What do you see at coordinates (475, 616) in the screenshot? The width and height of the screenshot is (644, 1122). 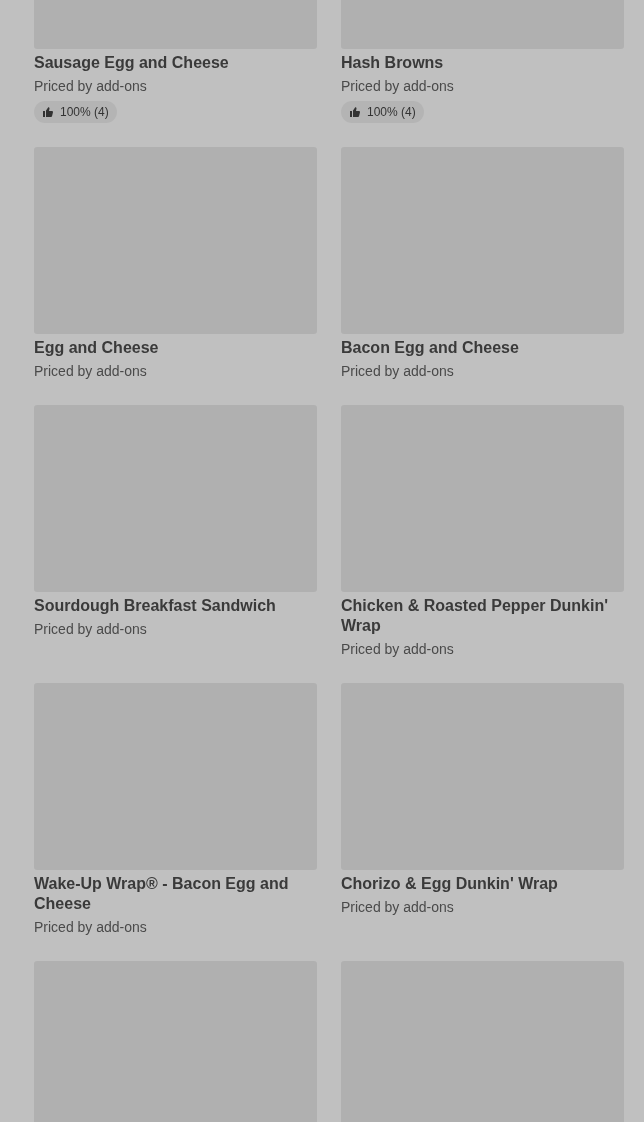 I see `item-name: Chicken & Roasted Pepper Dunkin' Wrap` at bounding box center [475, 616].